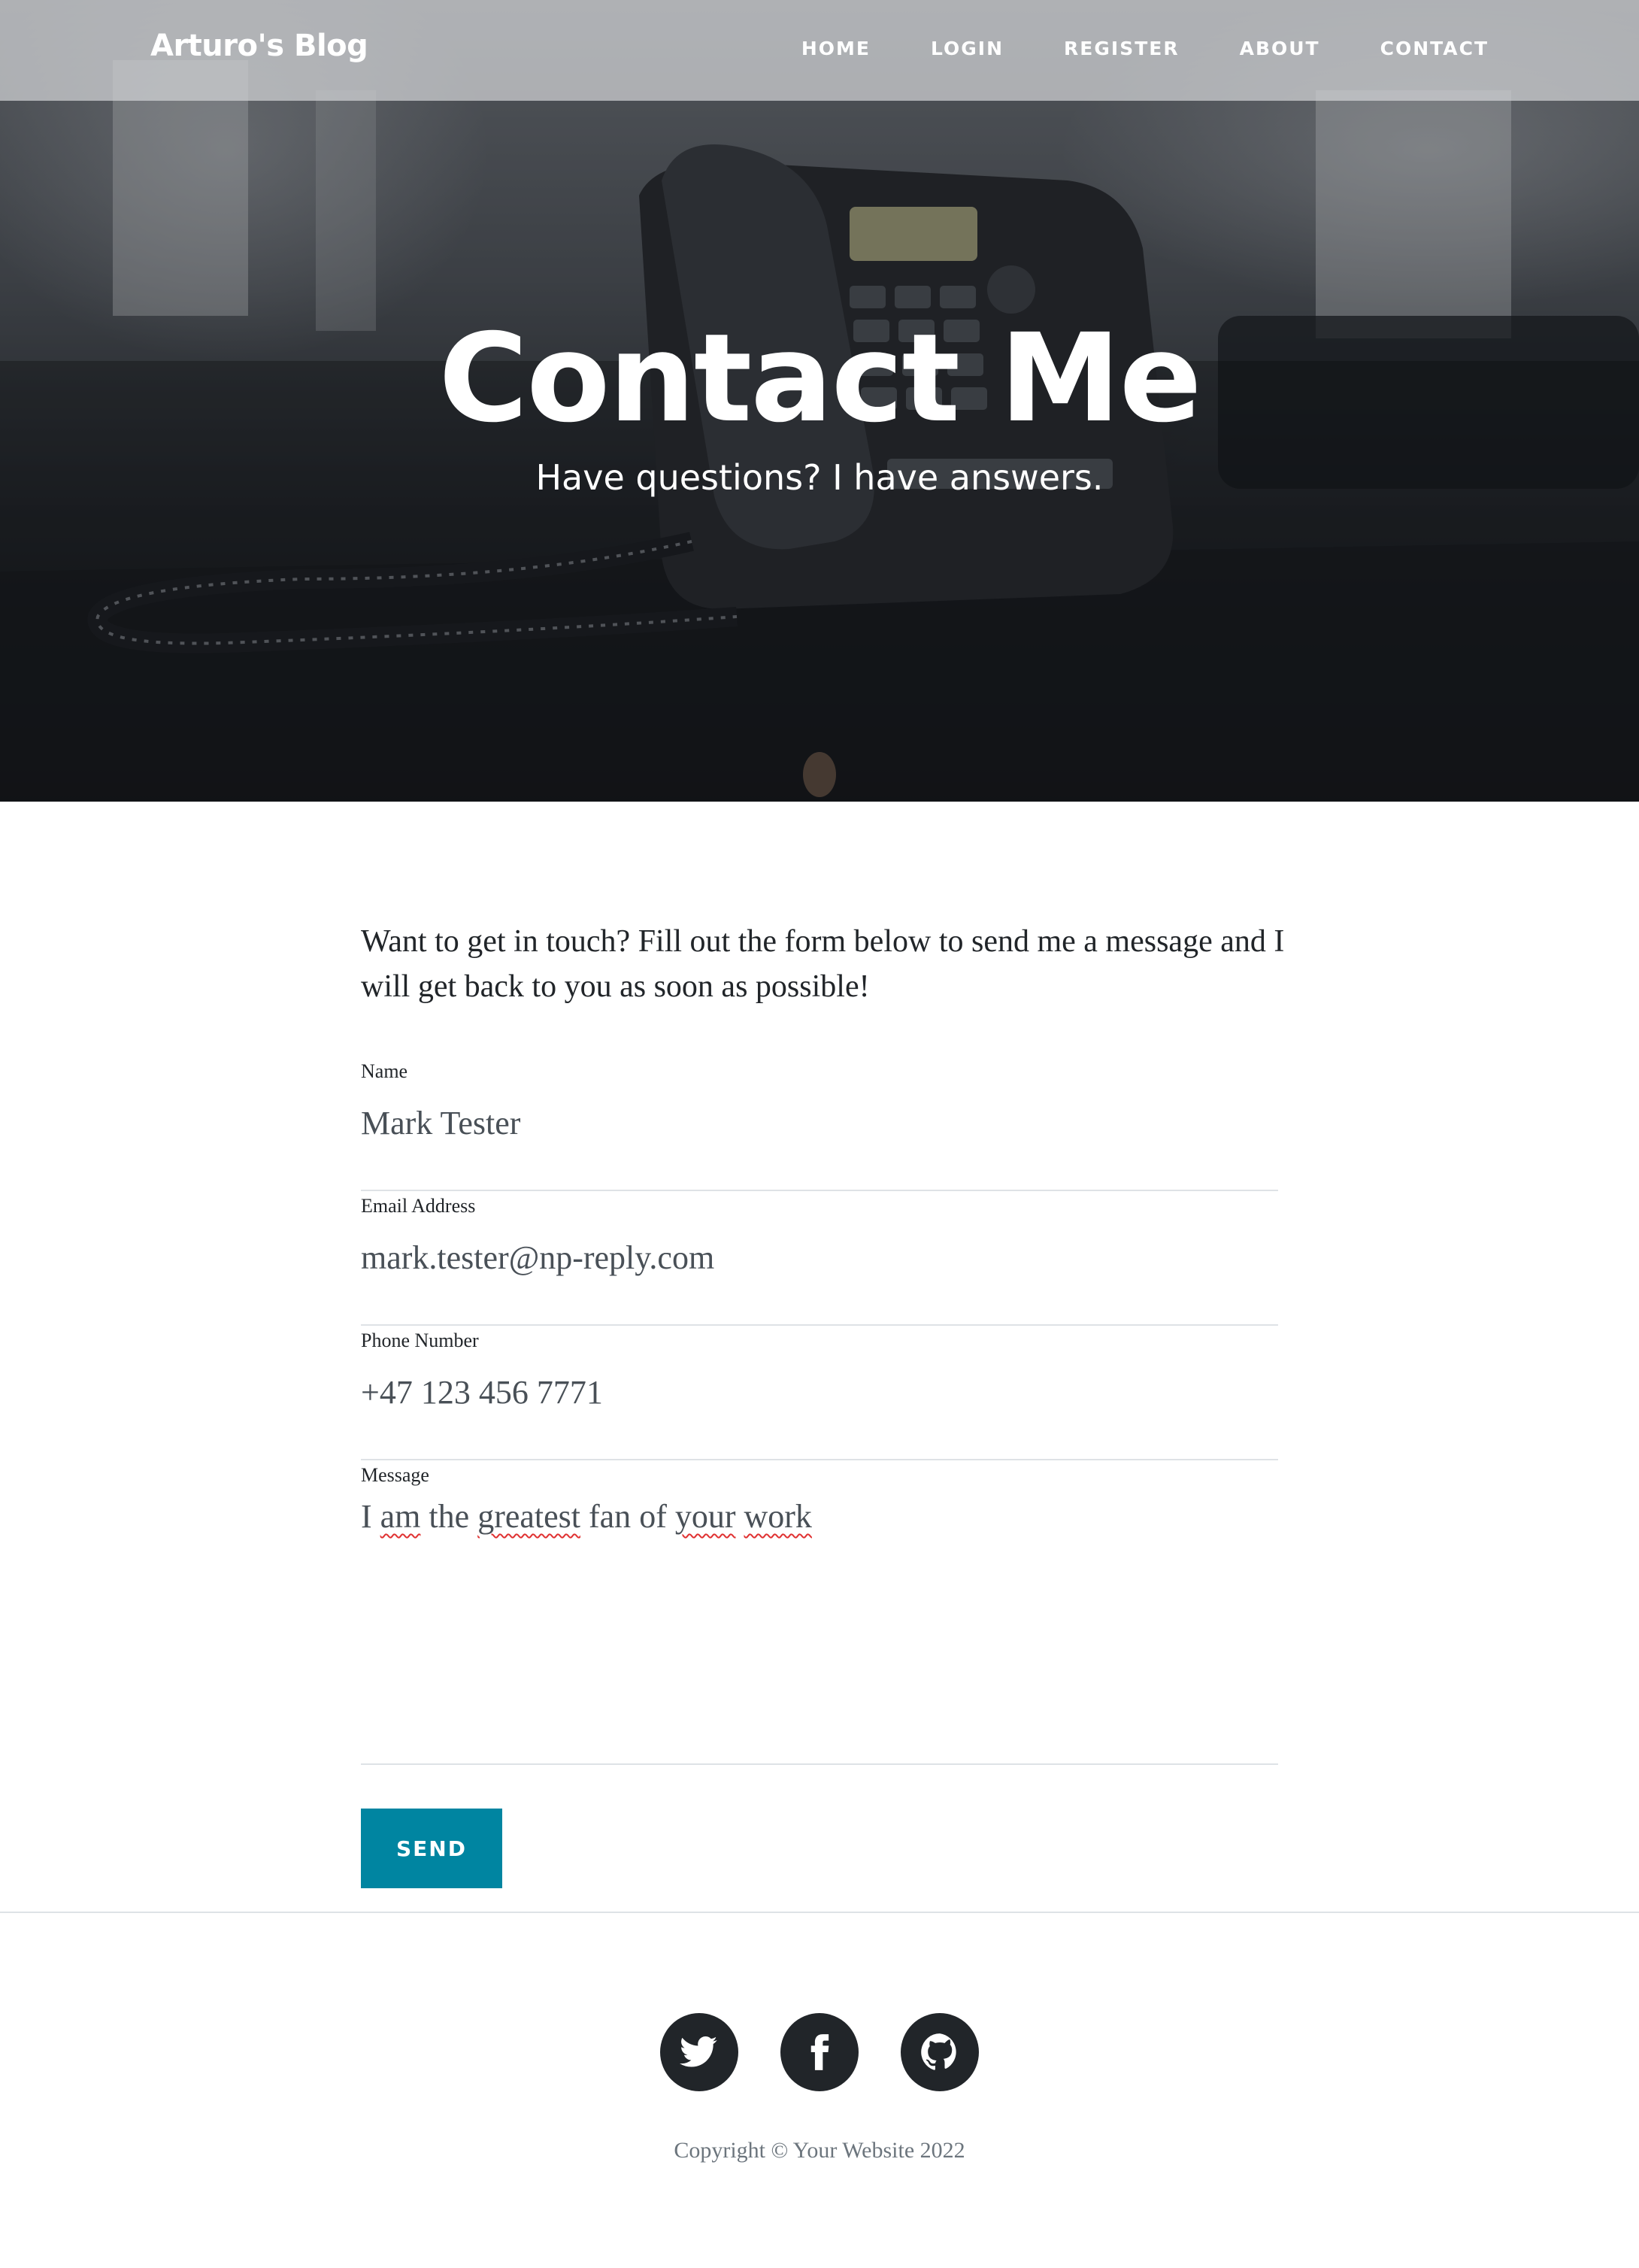  I want to click on copyright-text: Copyright © Your Website 2022, so click(819, 2150).